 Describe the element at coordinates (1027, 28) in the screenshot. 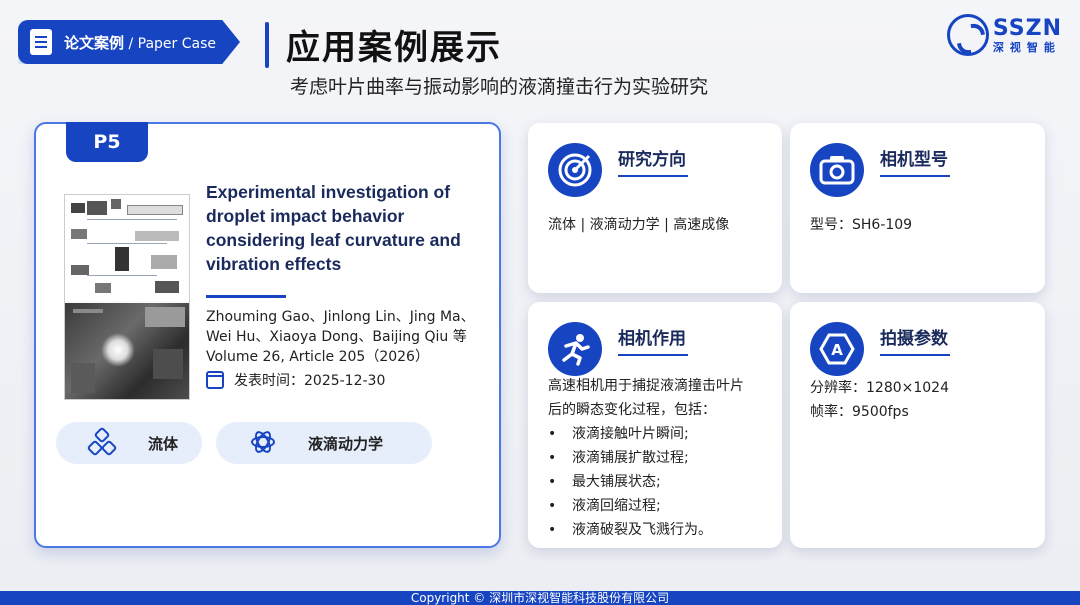

I see `logo-text-en: SSZN` at that location.